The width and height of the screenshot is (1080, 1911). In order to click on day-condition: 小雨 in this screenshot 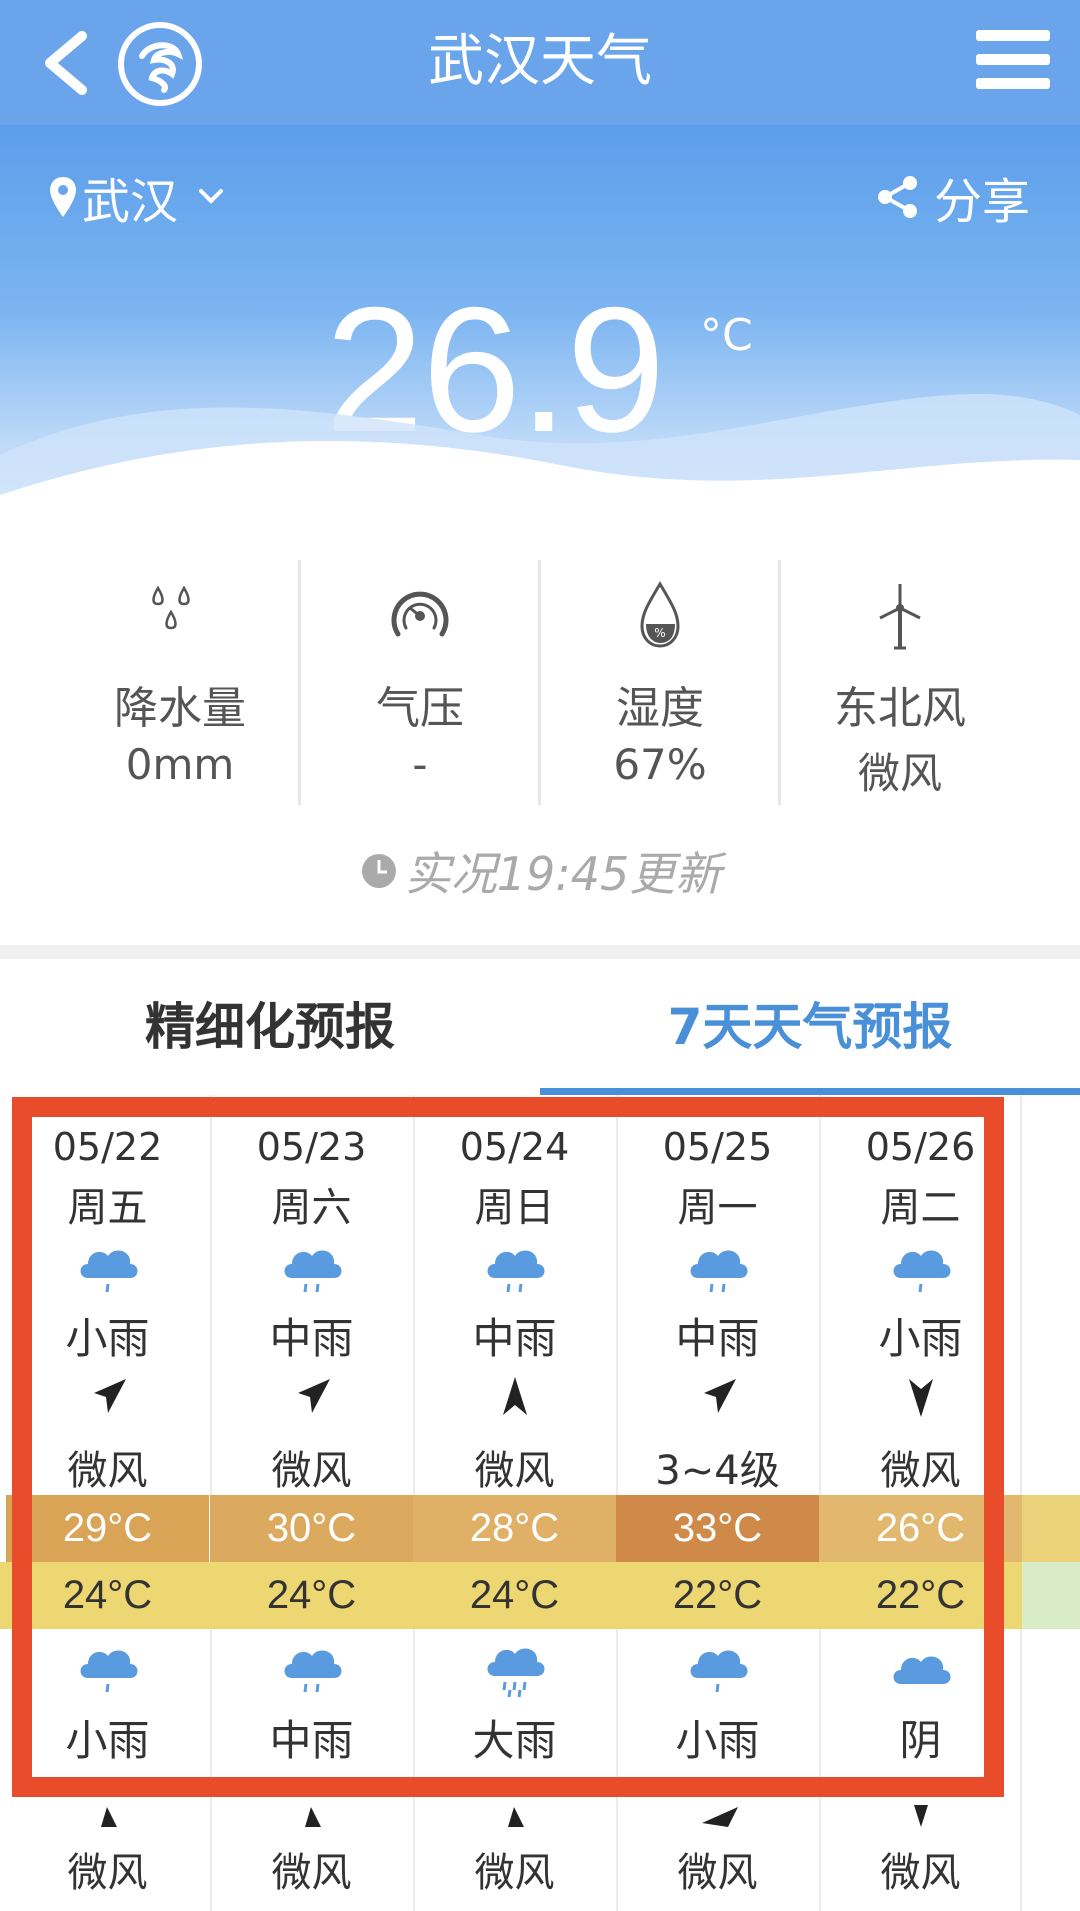, I will do `click(107, 1338)`.